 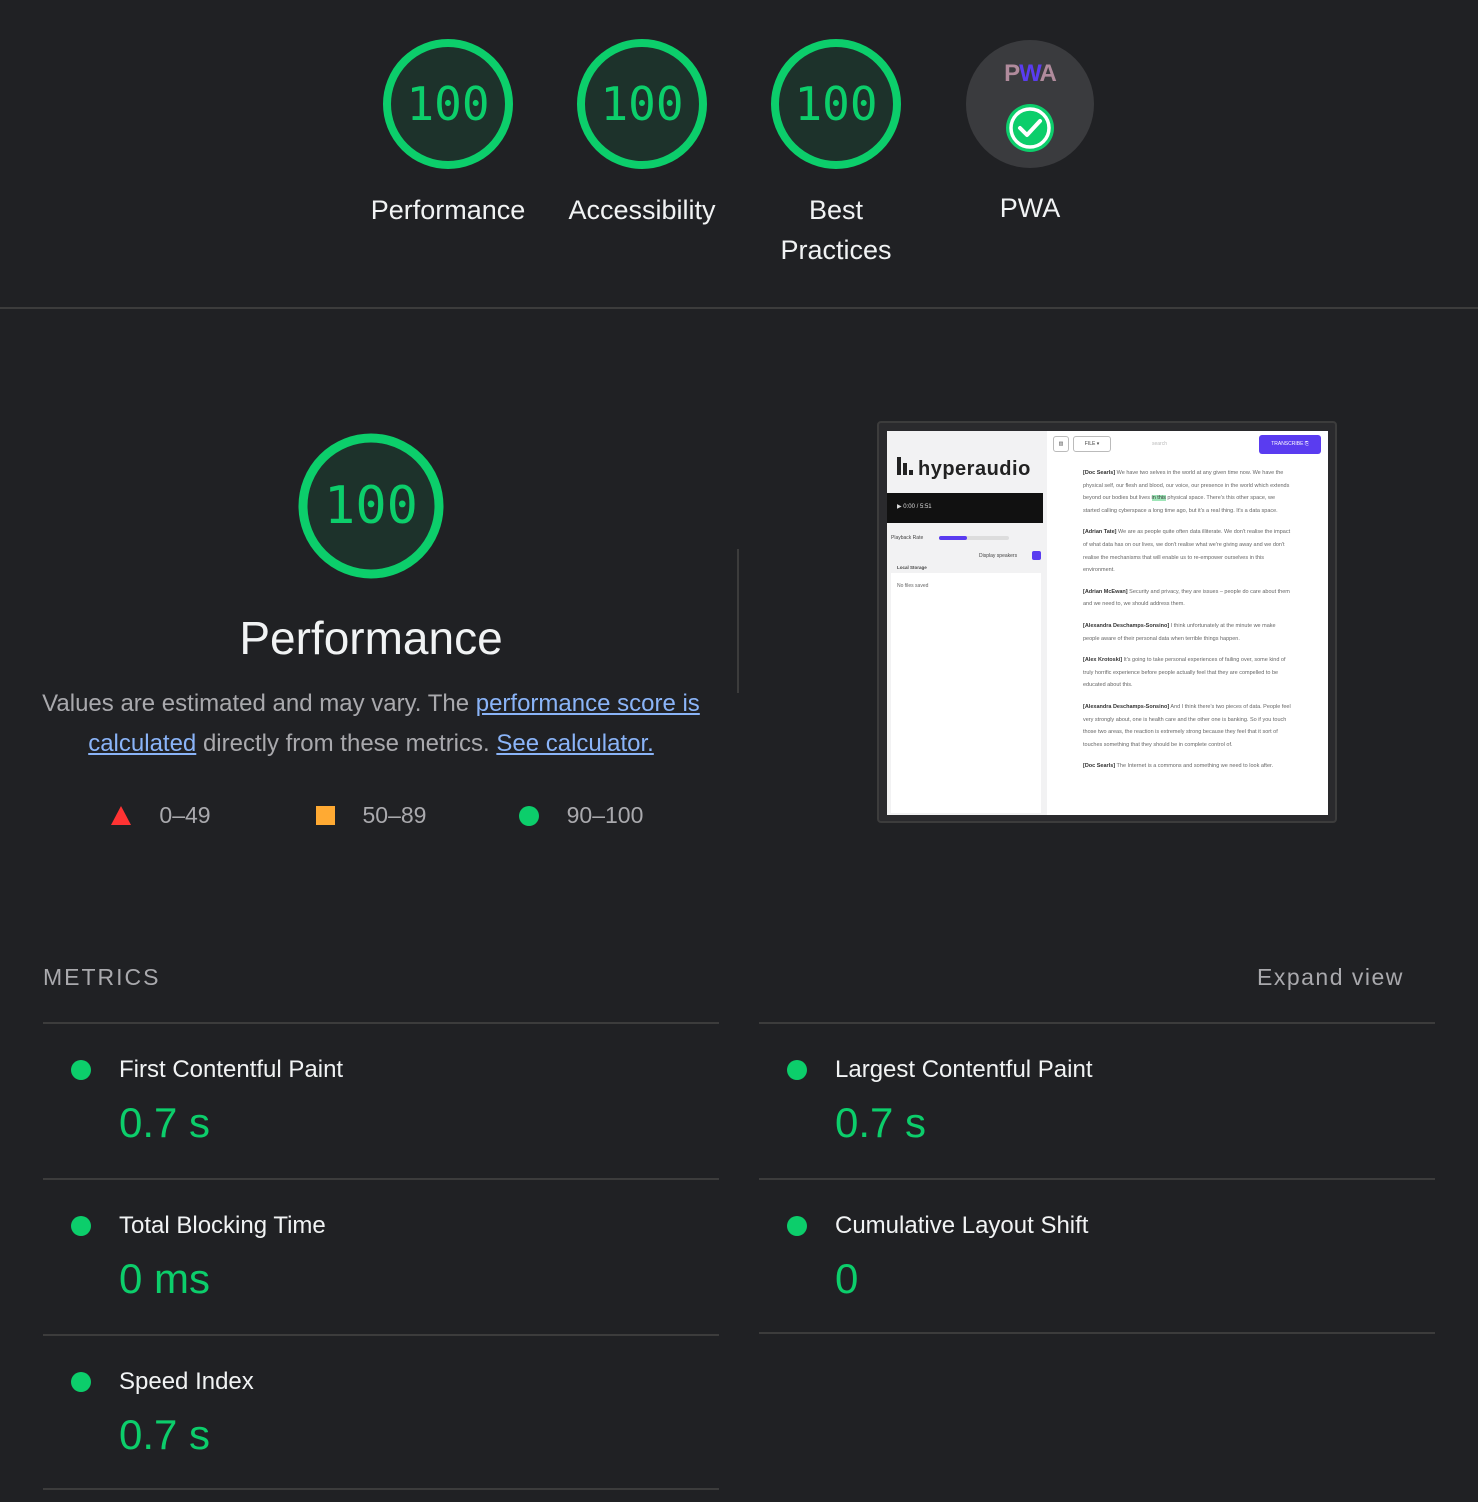 I want to click on pwa-badge: PWA, so click(x=1030, y=104).